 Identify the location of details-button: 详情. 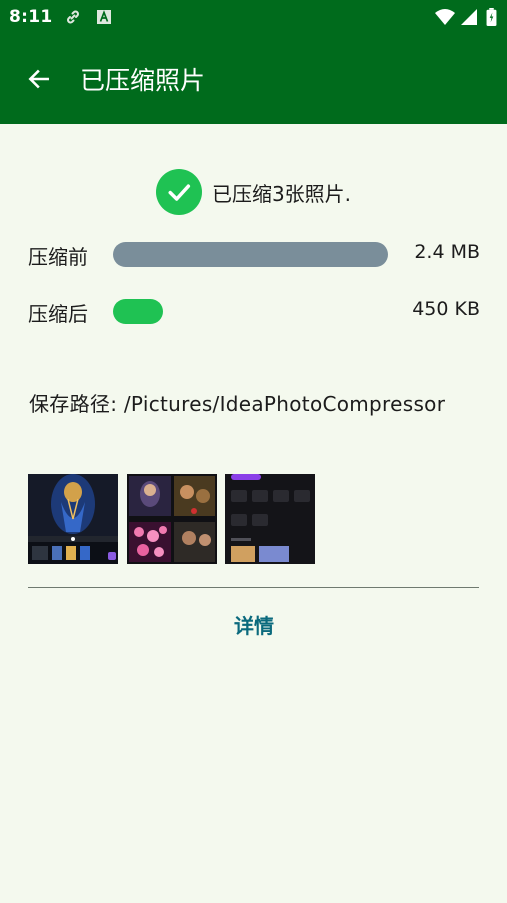
(254, 624).